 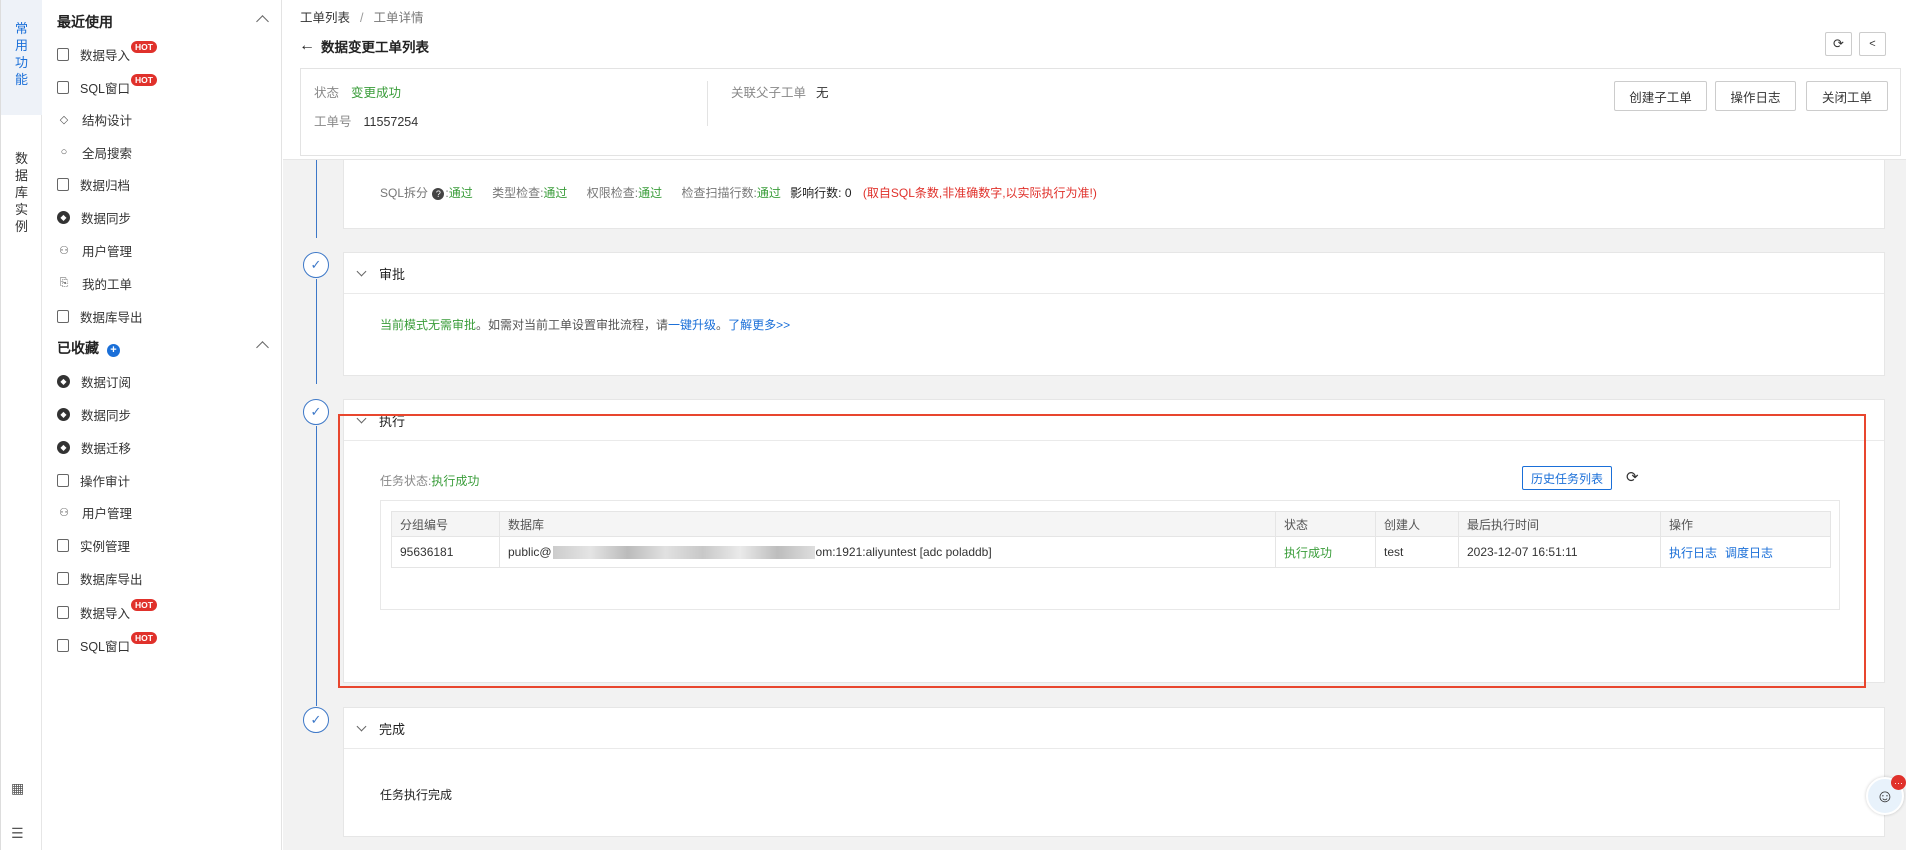 What do you see at coordinates (1898, 782) in the screenshot?
I see `notification-badge: ···` at bounding box center [1898, 782].